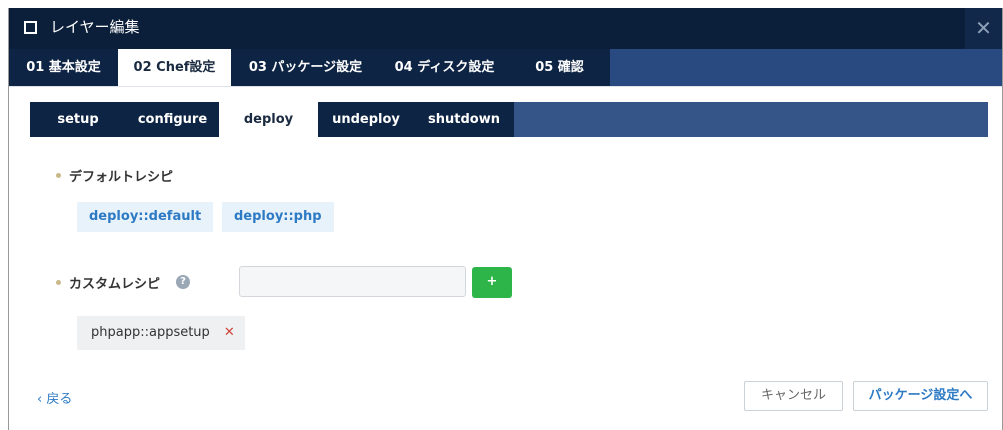 Image resolution: width=1003 pixels, height=430 pixels. I want to click on tab-confirm: 05 確認, so click(559, 67).